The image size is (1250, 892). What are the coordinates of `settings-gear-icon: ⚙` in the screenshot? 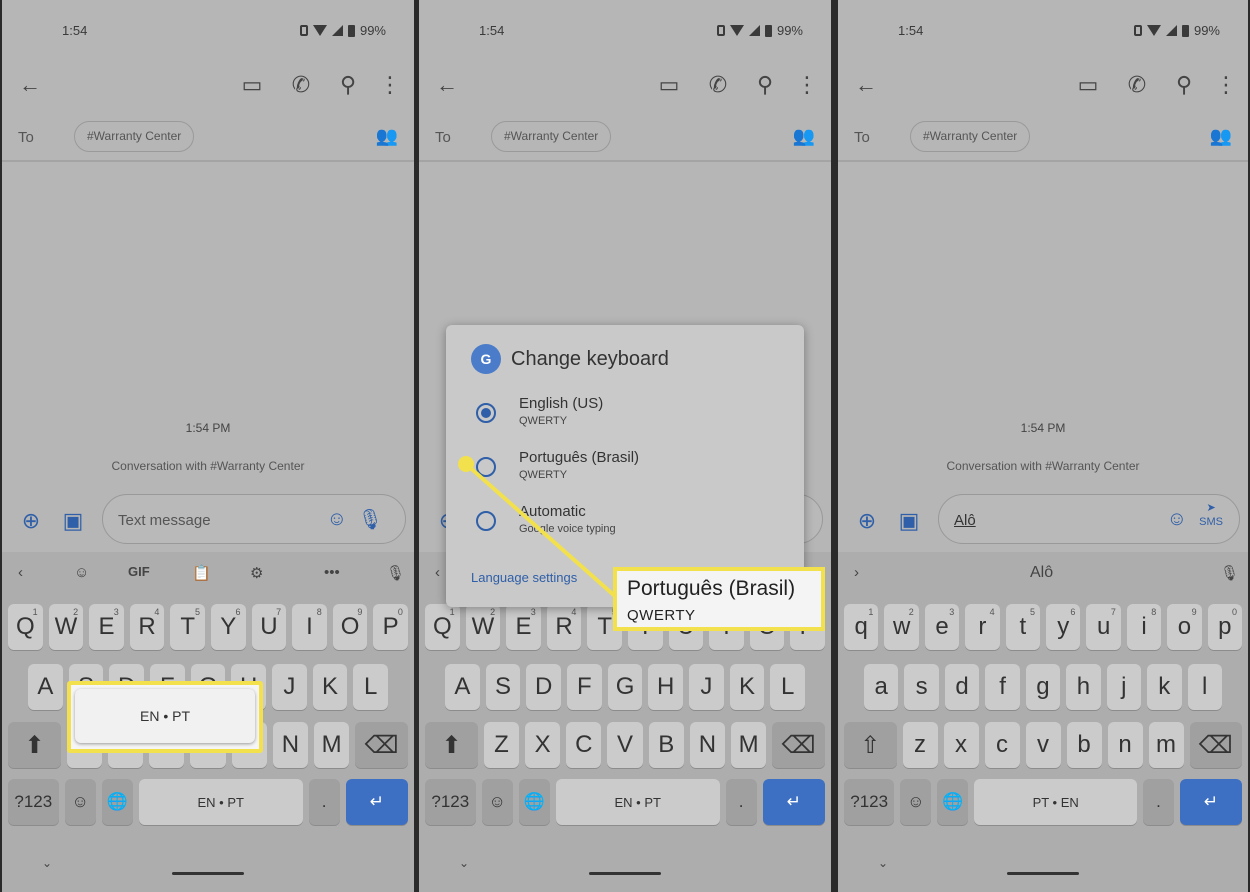 It's located at (256, 573).